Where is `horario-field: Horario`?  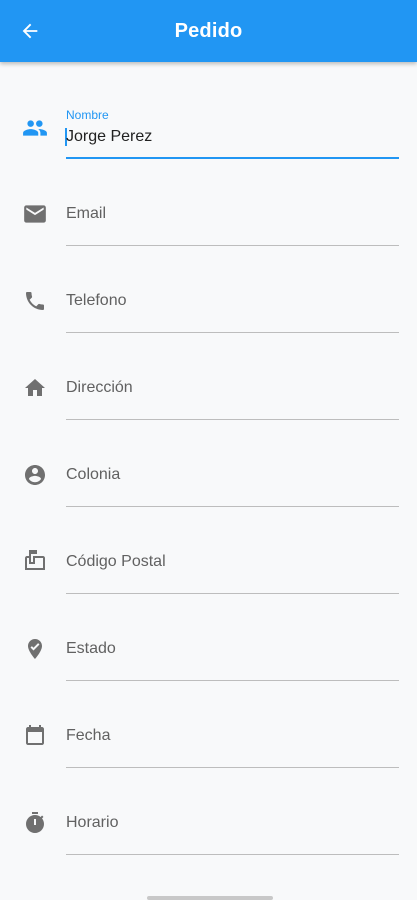 horario-field: Horario is located at coordinates (208, 837).